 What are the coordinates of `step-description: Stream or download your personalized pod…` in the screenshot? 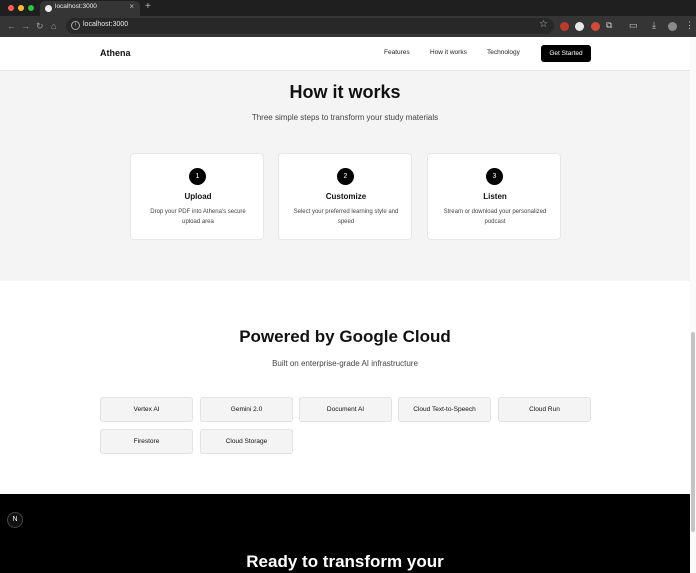 It's located at (495, 217).